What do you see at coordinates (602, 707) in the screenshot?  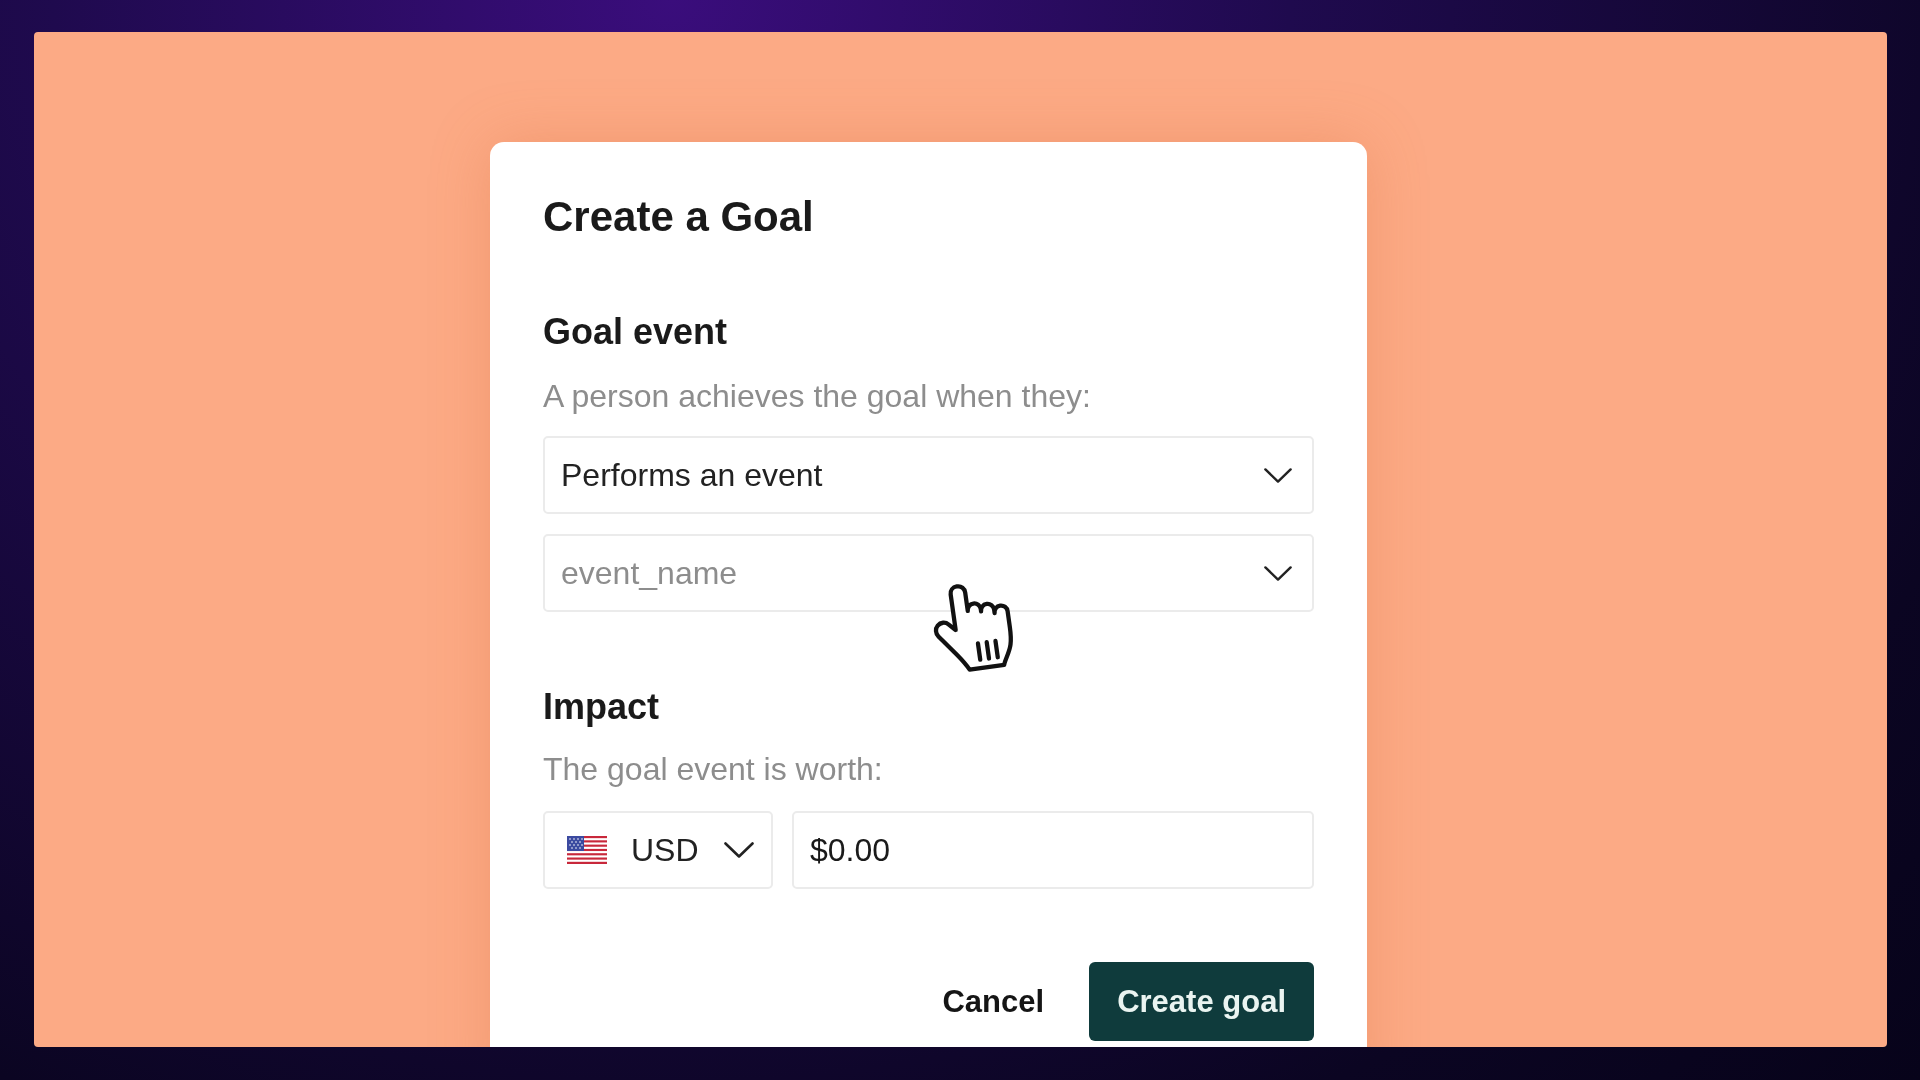 I see `section-heading: Impact` at bounding box center [602, 707].